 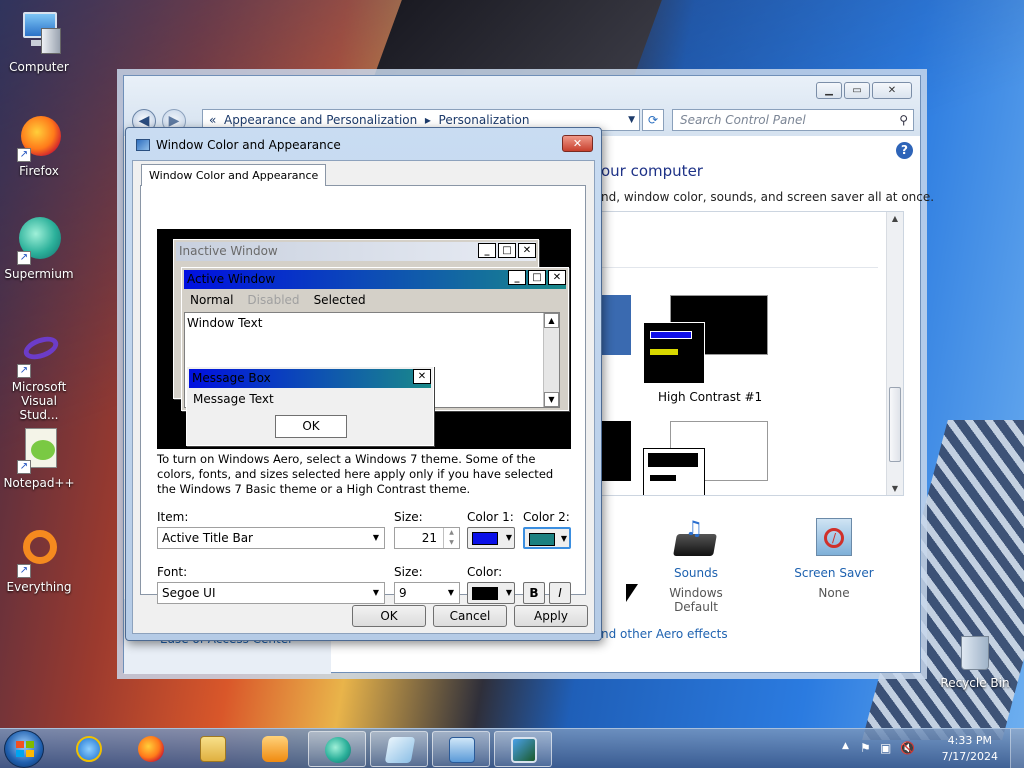 I want to click on italic-button: I, so click(x=560, y=593).